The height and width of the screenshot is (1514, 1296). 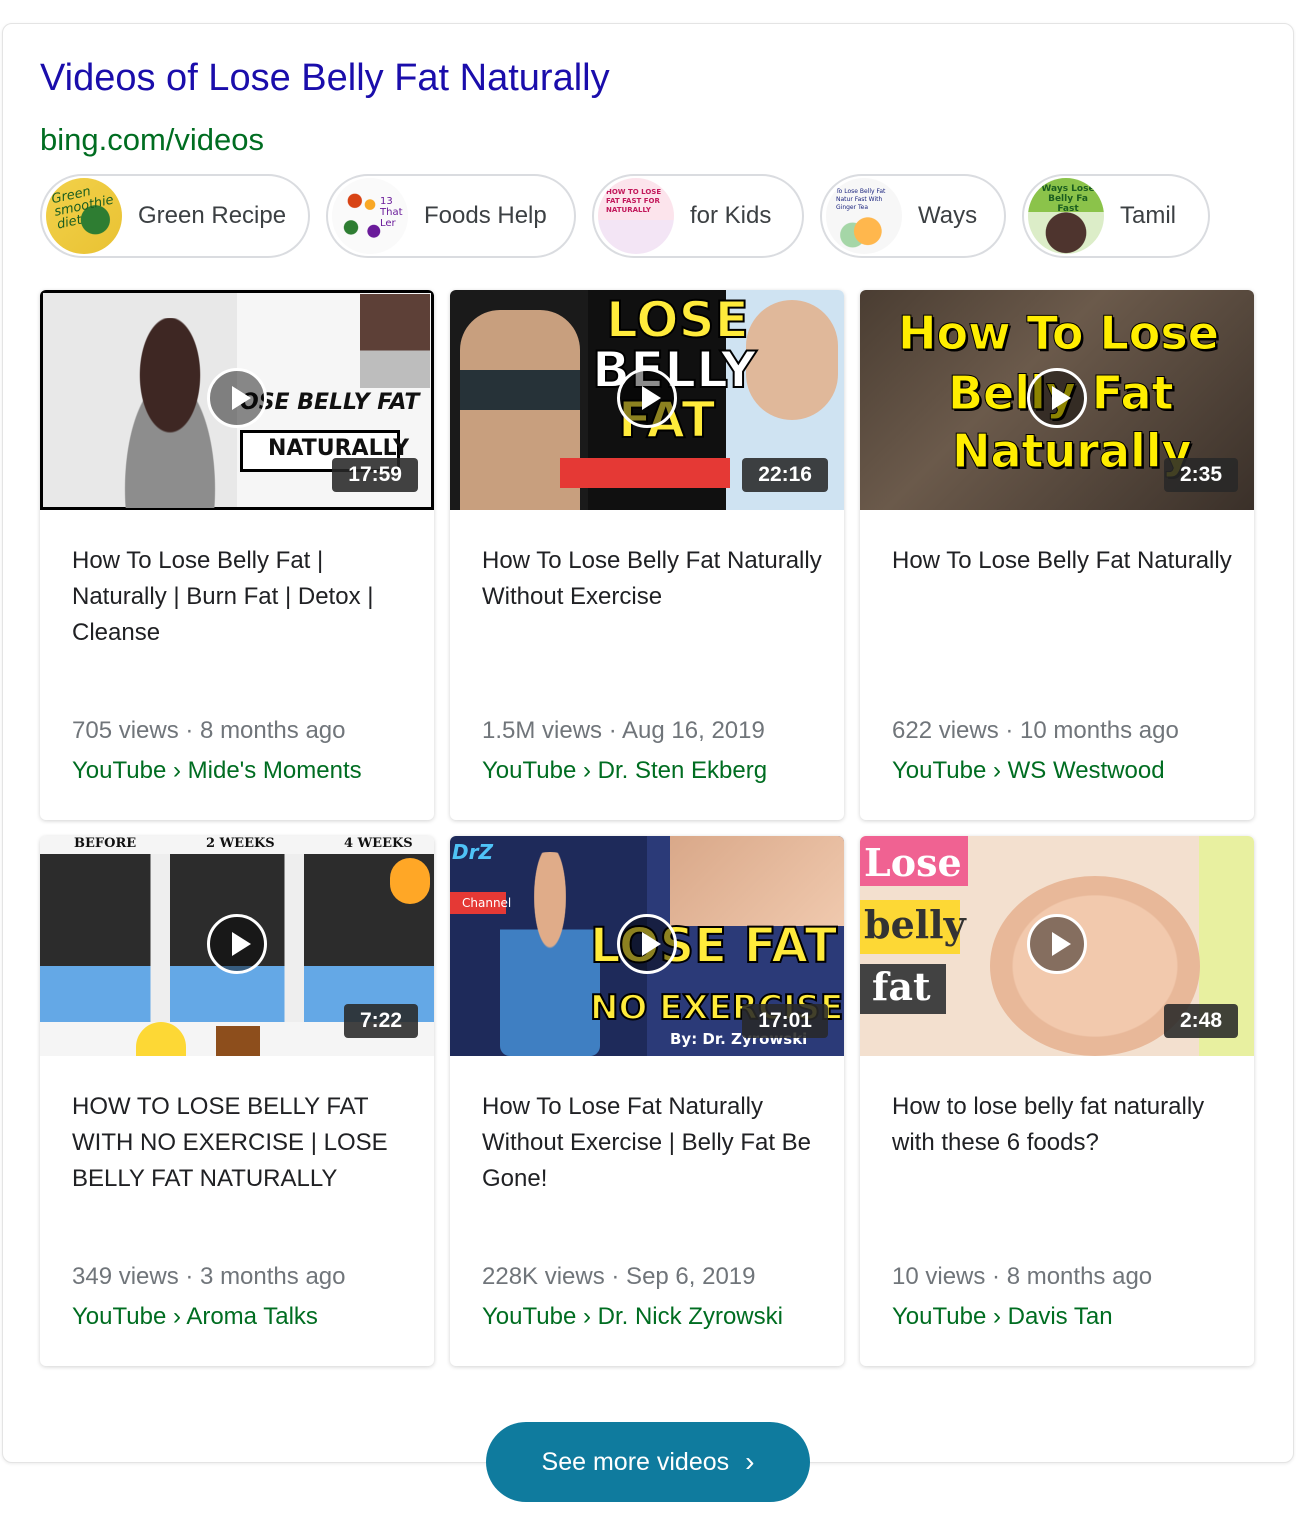 I want to click on pill-label: Ways, so click(x=948, y=215).